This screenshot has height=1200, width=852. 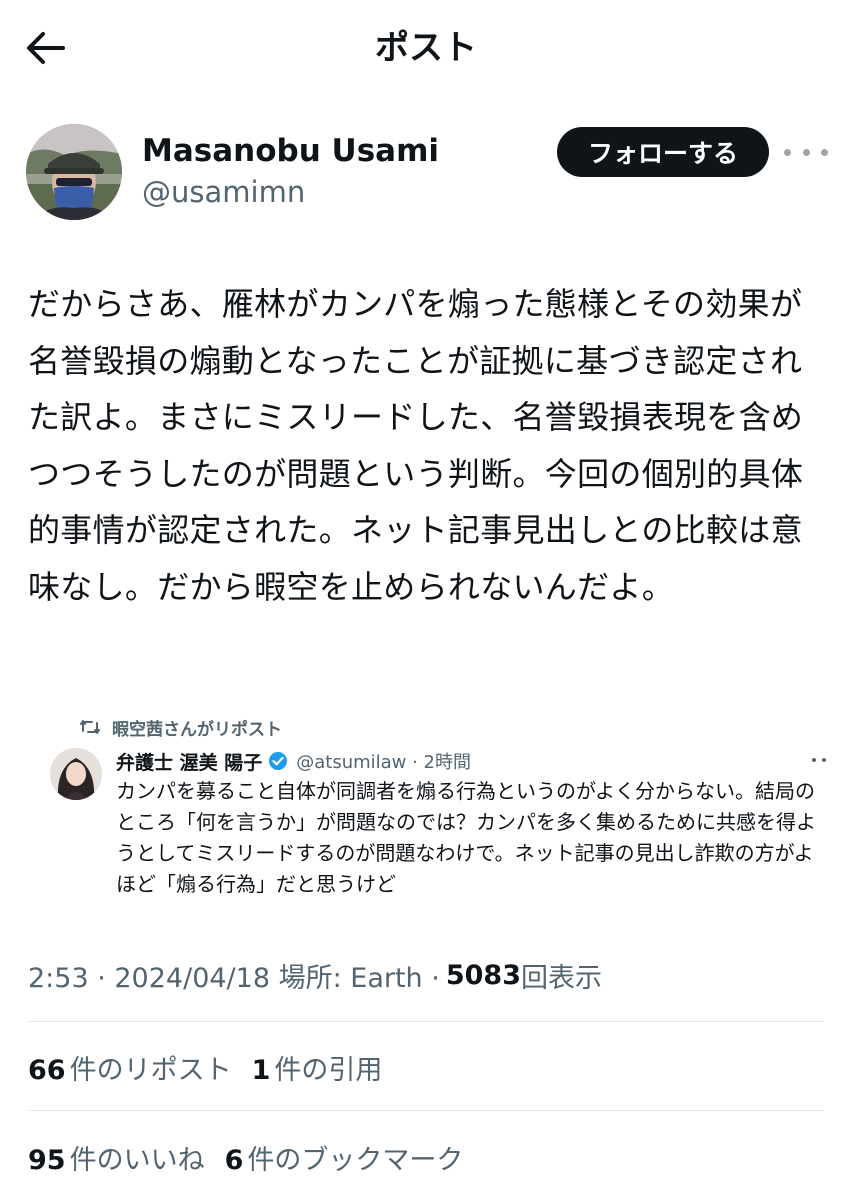 What do you see at coordinates (90, 727) in the screenshot?
I see `repost-icon` at bounding box center [90, 727].